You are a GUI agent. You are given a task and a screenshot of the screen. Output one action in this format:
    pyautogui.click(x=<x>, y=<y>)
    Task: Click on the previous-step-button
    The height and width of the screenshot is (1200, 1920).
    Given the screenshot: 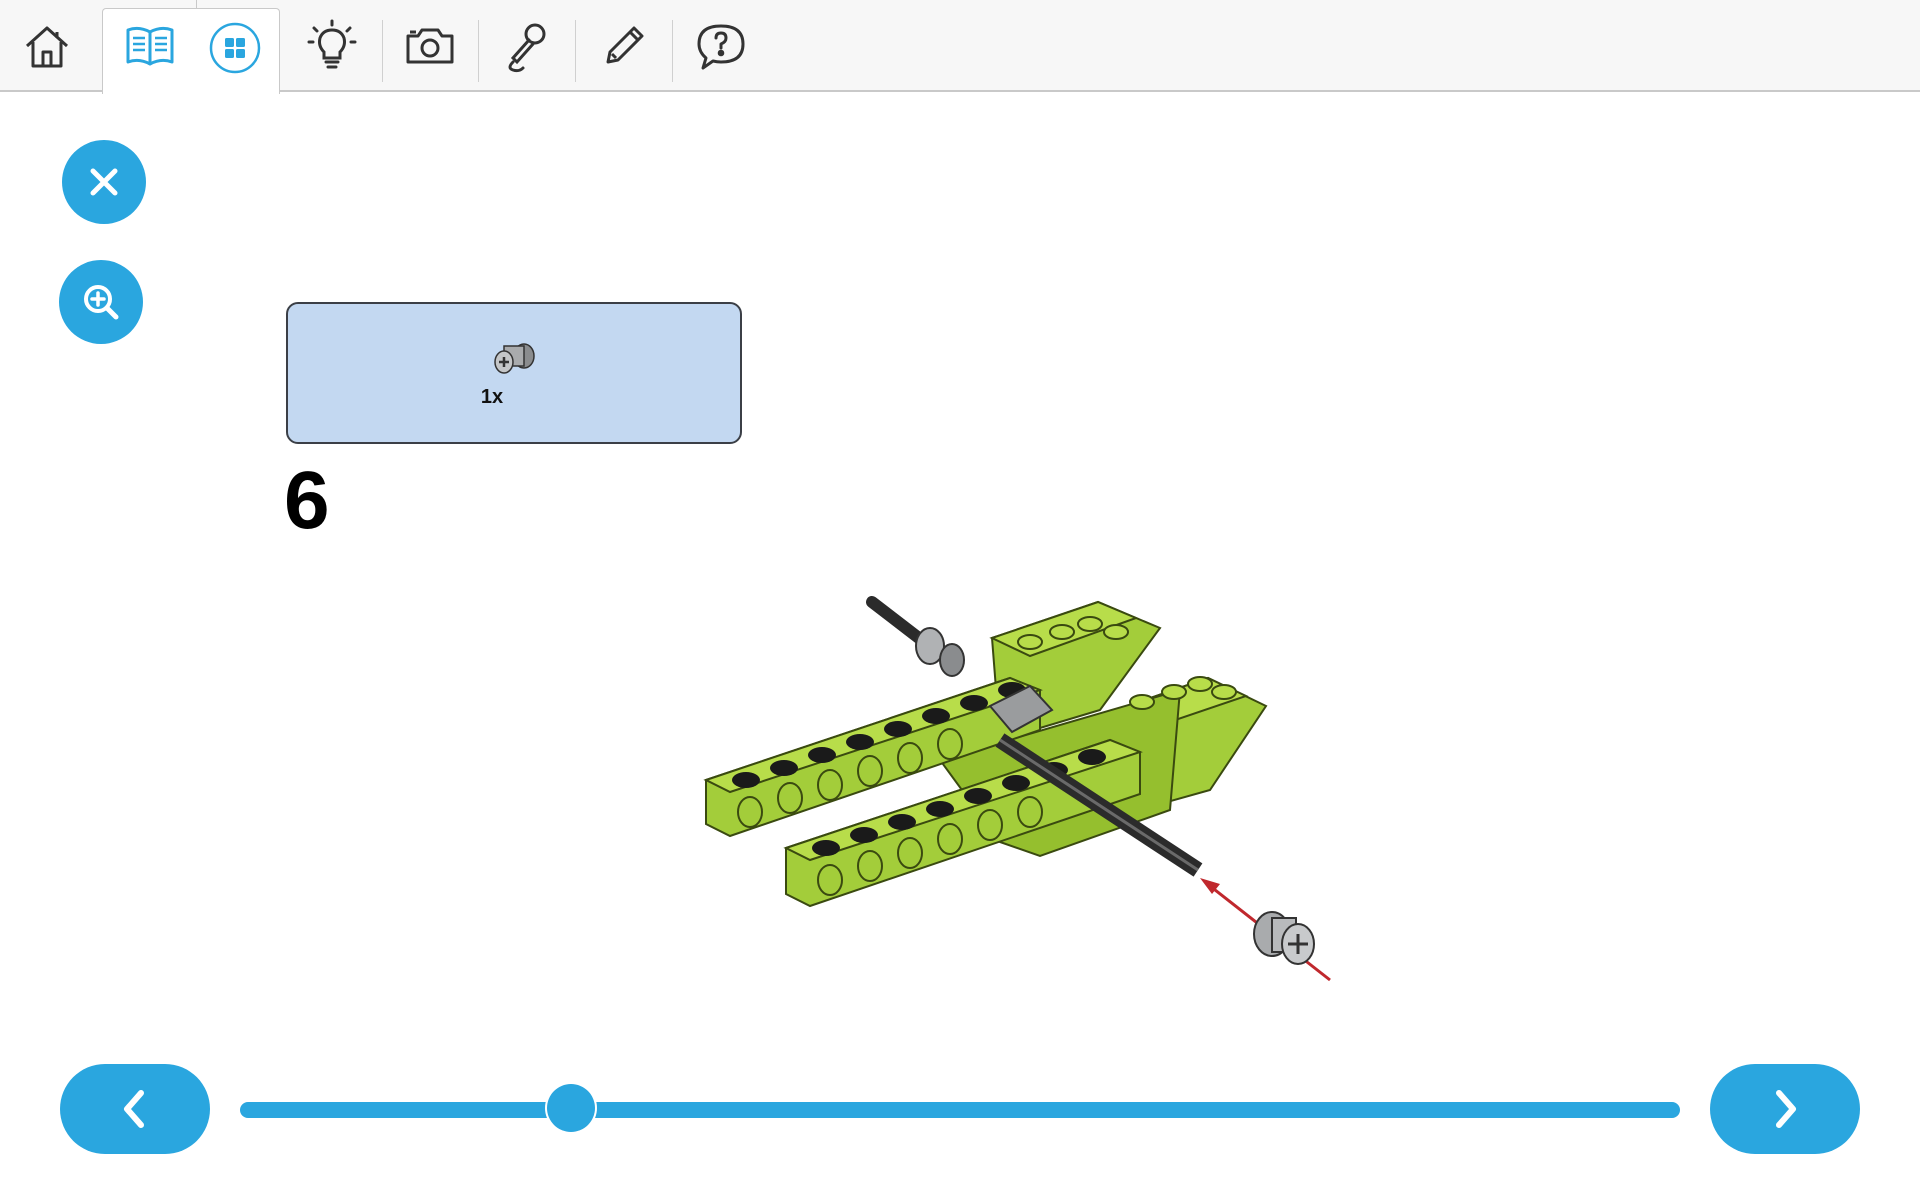 What is the action you would take?
    pyautogui.click(x=135, y=1109)
    